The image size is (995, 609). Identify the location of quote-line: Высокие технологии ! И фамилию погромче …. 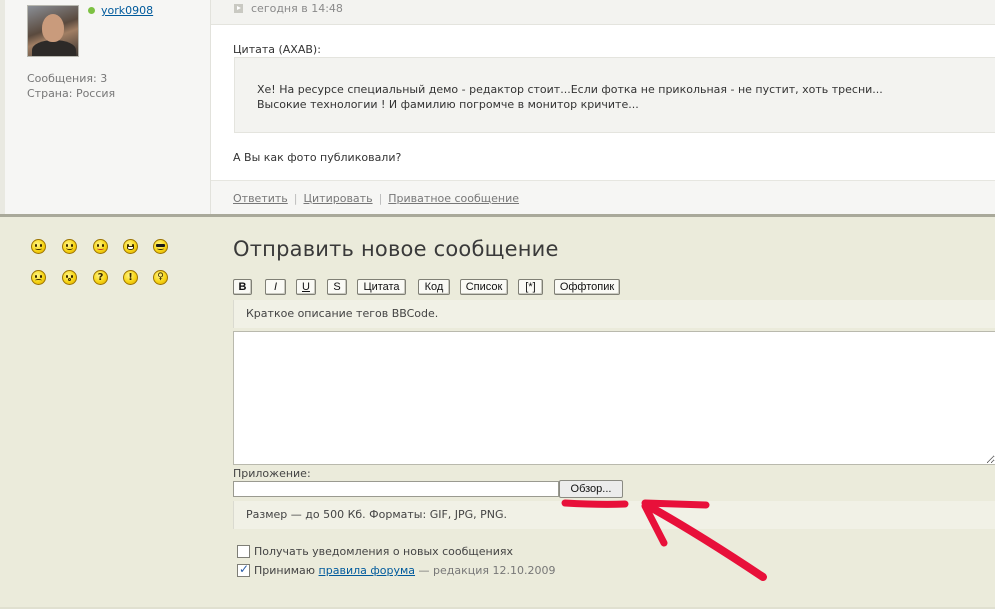
(448, 104).